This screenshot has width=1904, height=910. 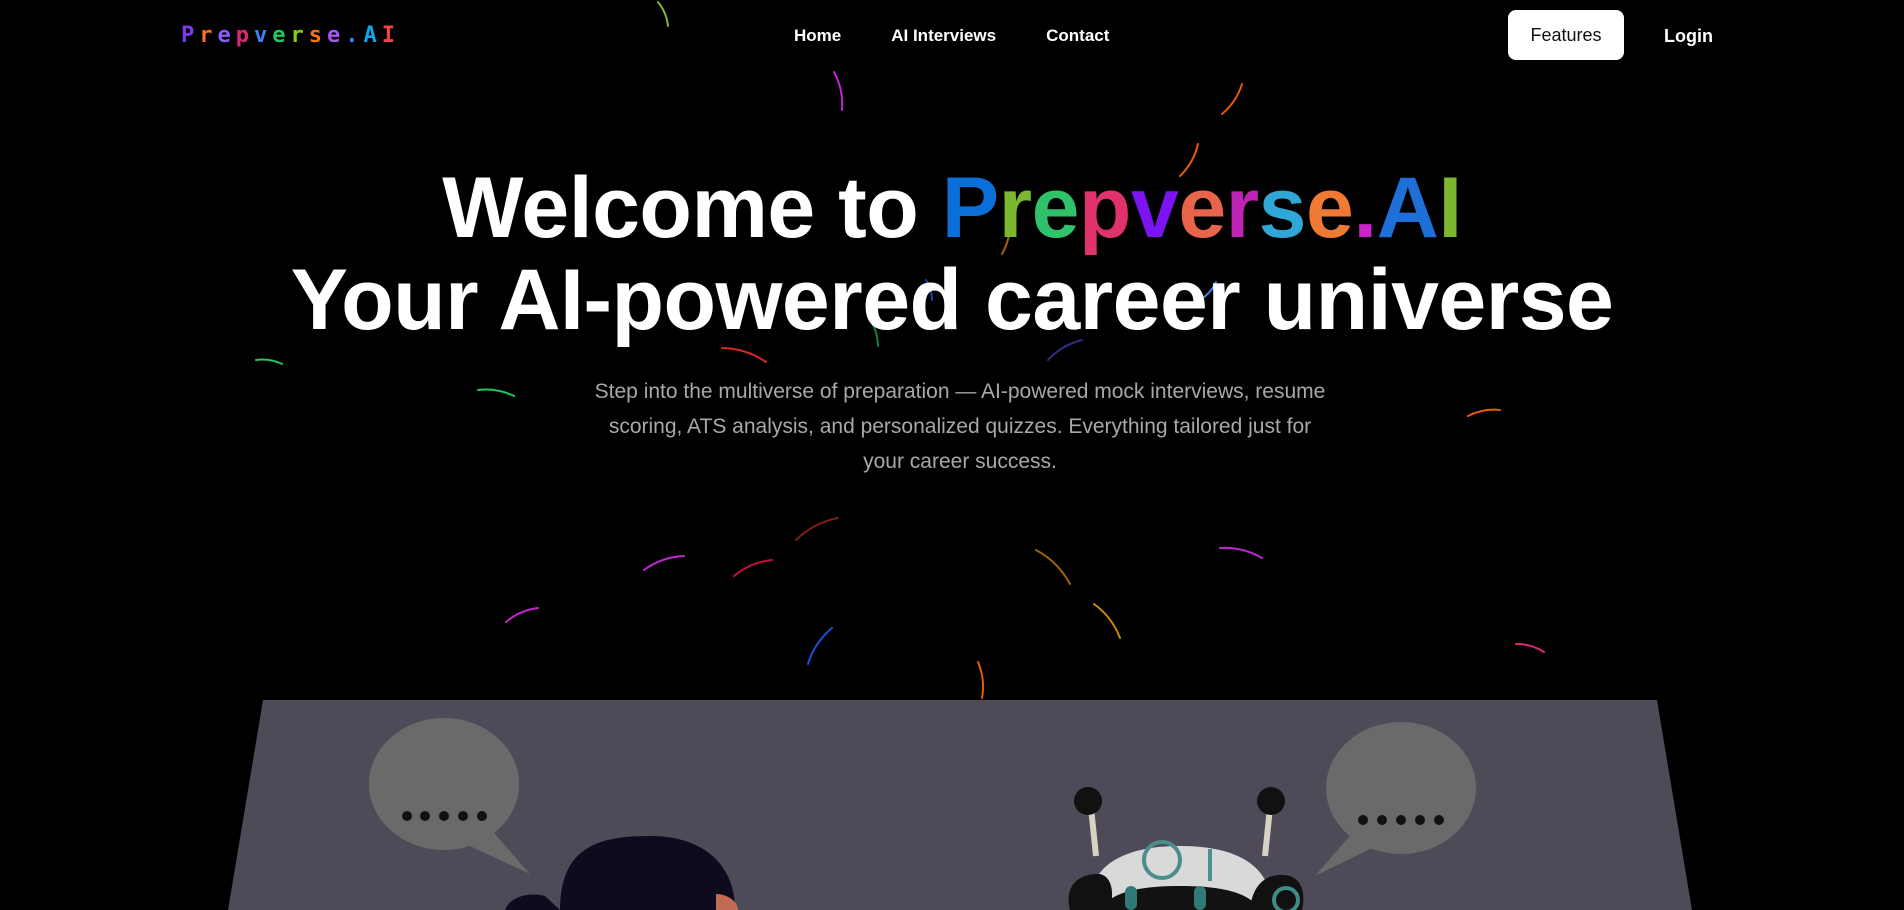 I want to click on nav-link-ai-interviews: AI Interviews, so click(x=943, y=36).